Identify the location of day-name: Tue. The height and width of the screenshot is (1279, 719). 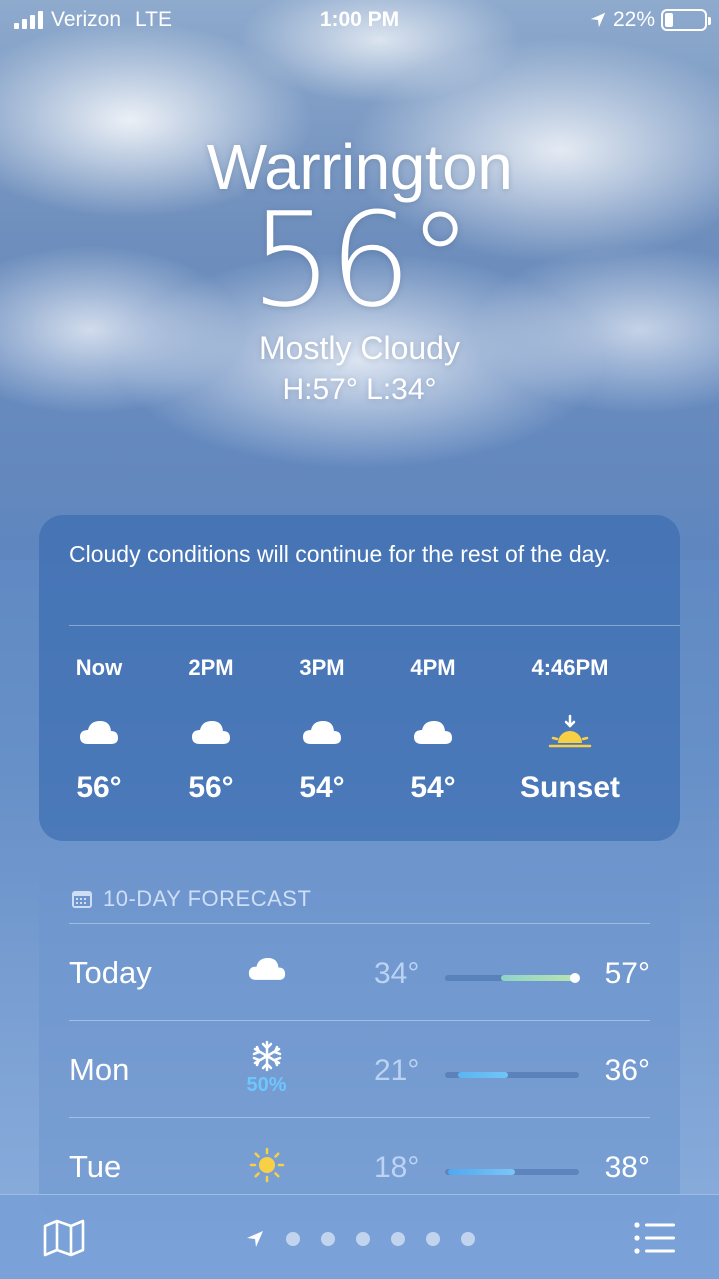
(95, 1166).